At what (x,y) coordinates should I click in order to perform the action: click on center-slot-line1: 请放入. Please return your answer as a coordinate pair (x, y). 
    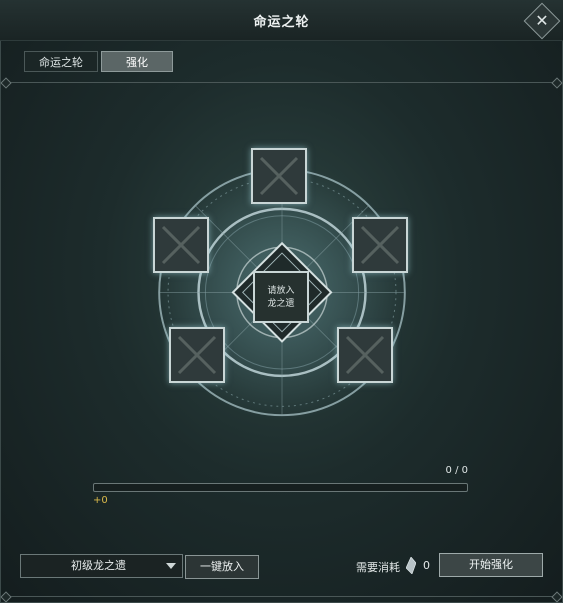
    Looking at the image, I should click on (281, 291).